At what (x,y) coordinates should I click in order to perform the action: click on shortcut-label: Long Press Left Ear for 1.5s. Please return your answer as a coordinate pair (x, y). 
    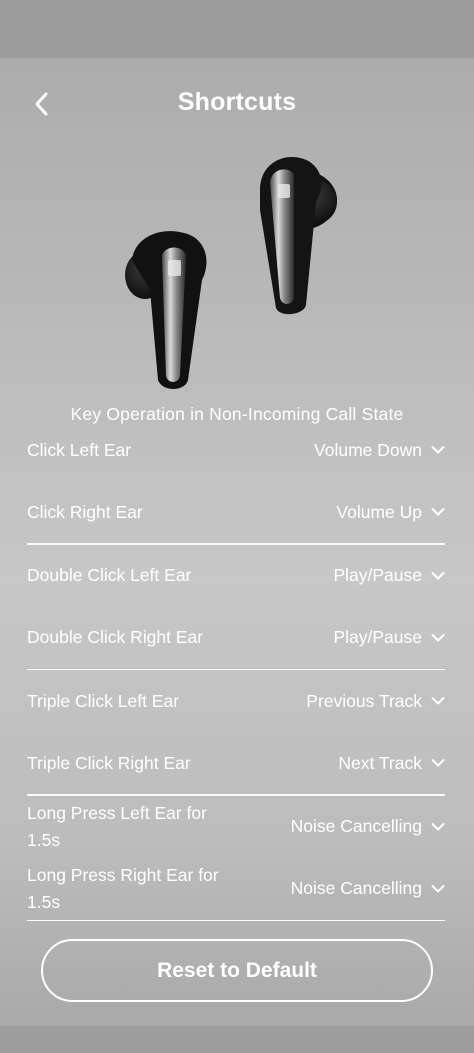
    Looking at the image, I should click on (117, 826).